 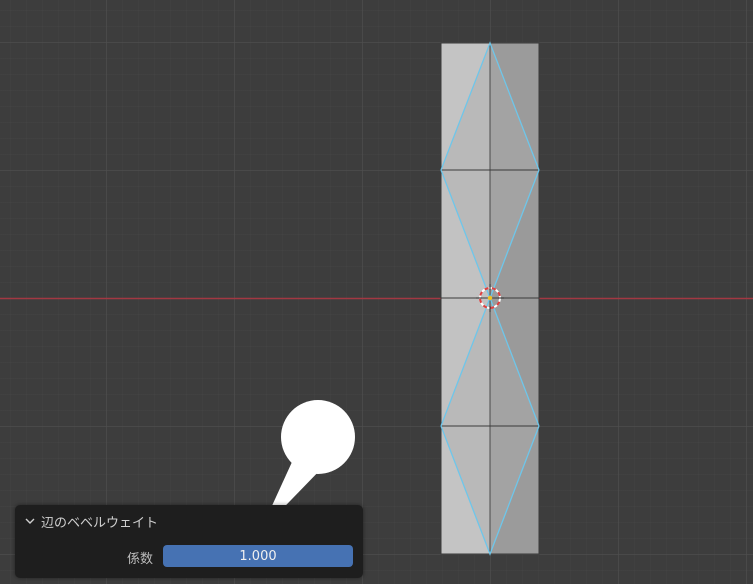 I want to click on panel-title: 辺のベベルウェイト, so click(x=100, y=523).